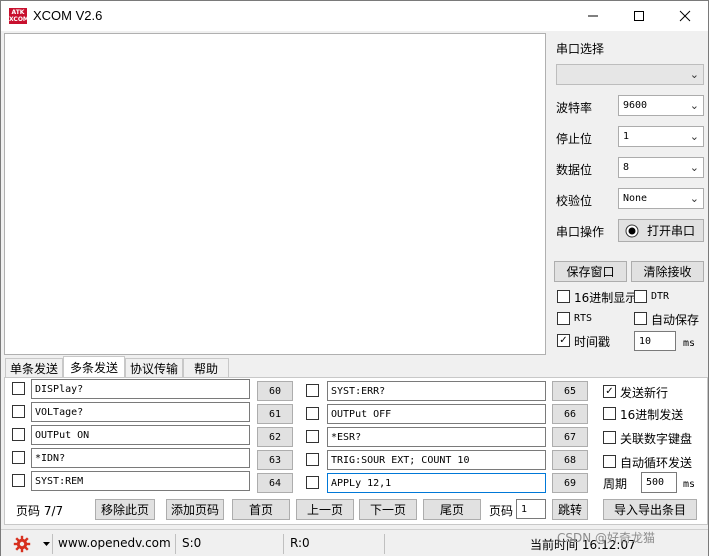  I want to click on next-page-button: 下一页, so click(388, 509).